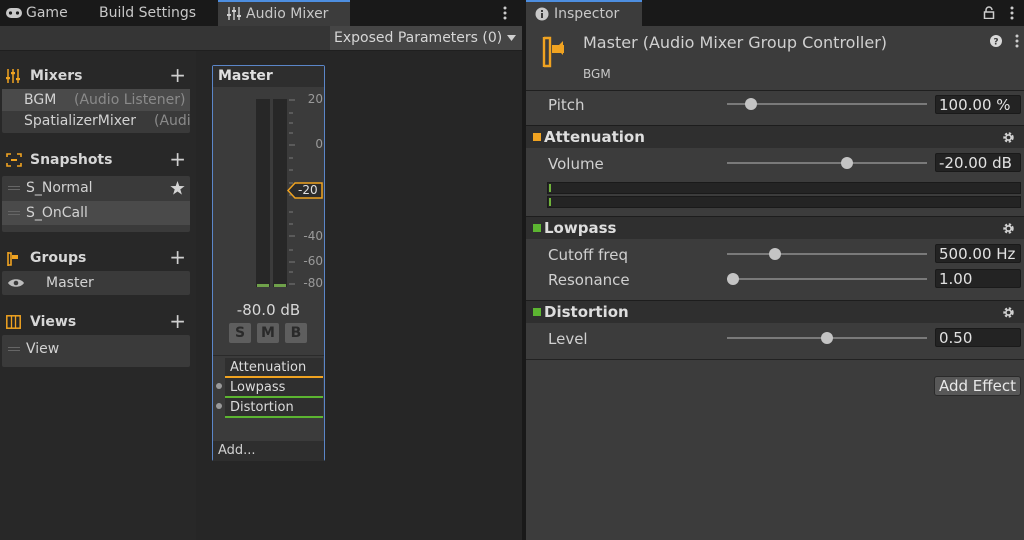  I want to click on scale-label: 0, so click(319, 144).